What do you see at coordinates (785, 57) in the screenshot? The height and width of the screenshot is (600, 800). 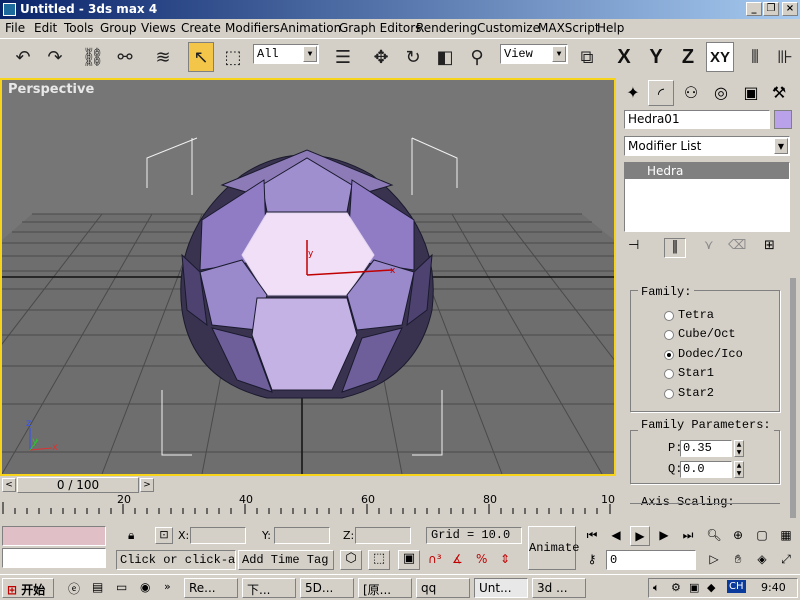 I see `align-icon: ⊪` at bounding box center [785, 57].